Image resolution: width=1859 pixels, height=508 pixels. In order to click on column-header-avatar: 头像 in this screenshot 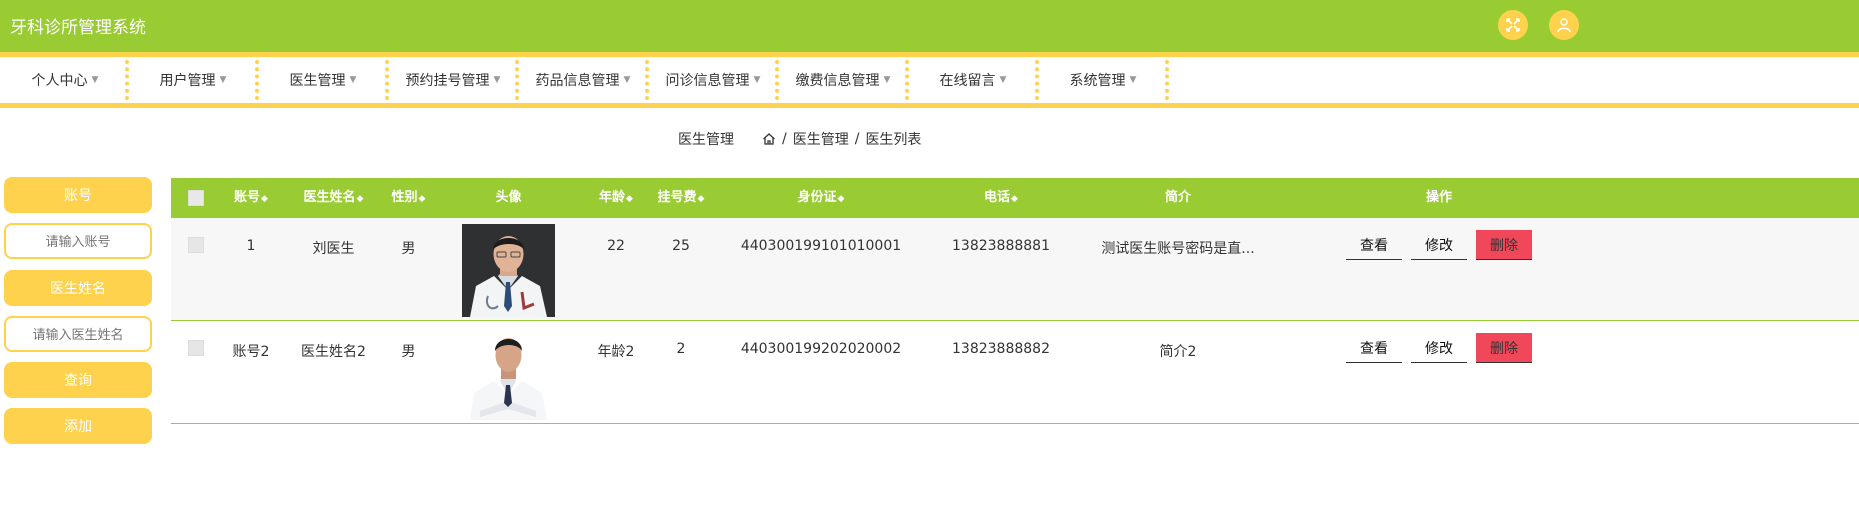, I will do `click(508, 197)`.